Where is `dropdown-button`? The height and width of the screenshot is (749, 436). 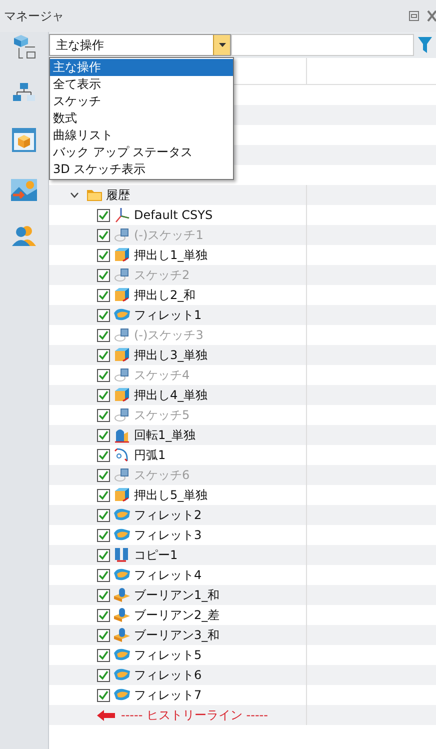
dropdown-button is located at coordinates (221, 45).